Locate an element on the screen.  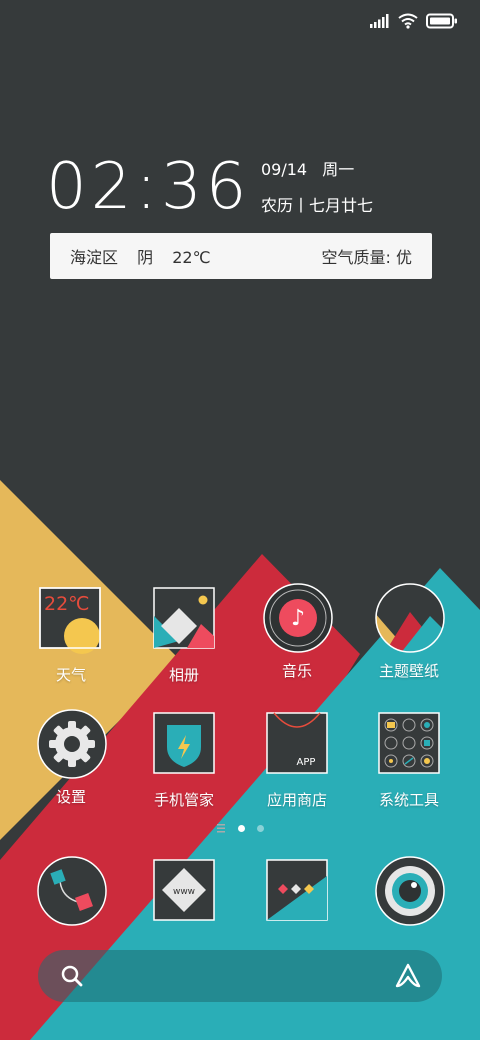
system-tools-icon is located at coordinates (409, 746).